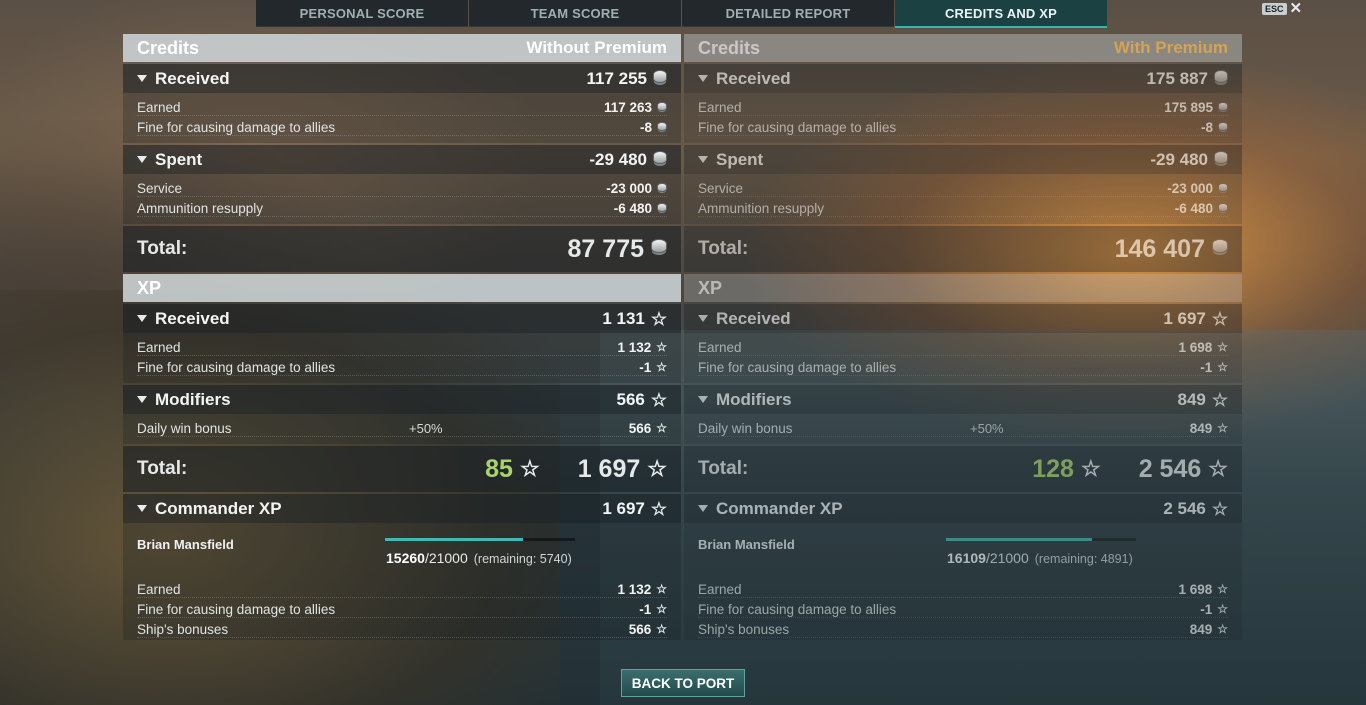 This screenshot has width=1366, height=705. What do you see at coordinates (454, 539) in the screenshot?
I see `commander-progress-fill` at bounding box center [454, 539].